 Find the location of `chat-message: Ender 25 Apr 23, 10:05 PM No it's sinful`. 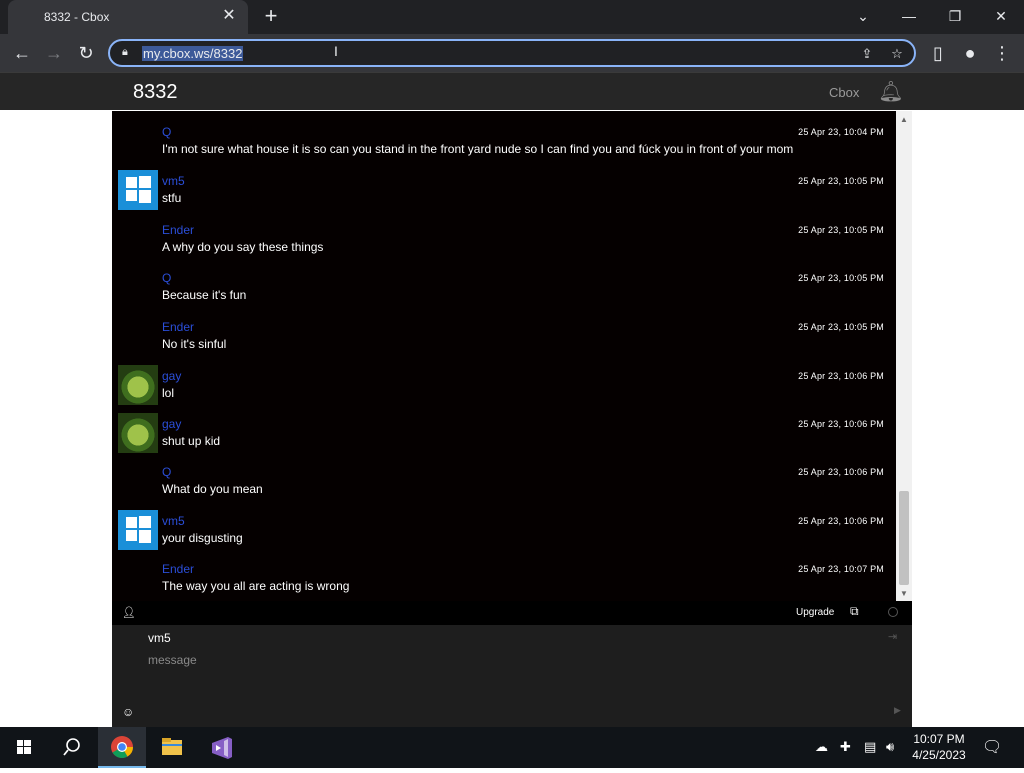

chat-message: Ender 25 Apr 23, 10:05 PM No it's sinful is located at coordinates (504, 338).